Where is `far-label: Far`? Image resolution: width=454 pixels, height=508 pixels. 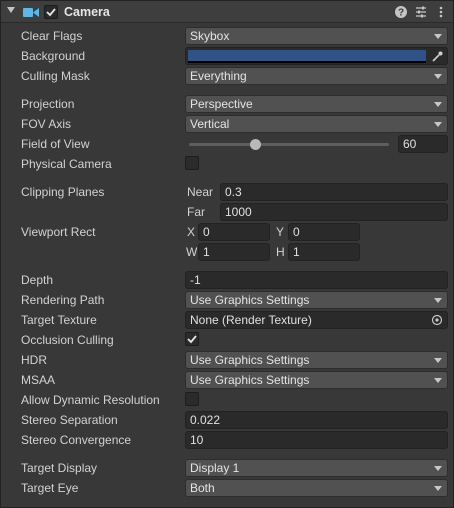 far-label: Far is located at coordinates (196, 212).